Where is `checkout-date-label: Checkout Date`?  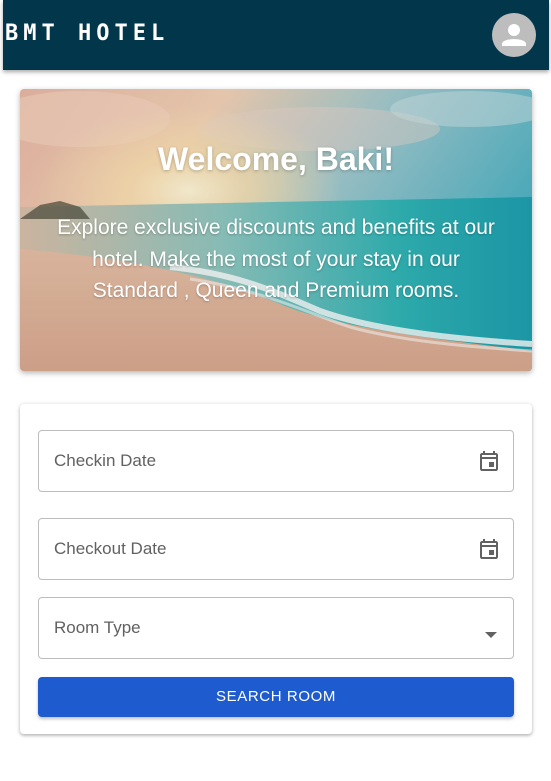 checkout-date-label: Checkout Date is located at coordinates (110, 548).